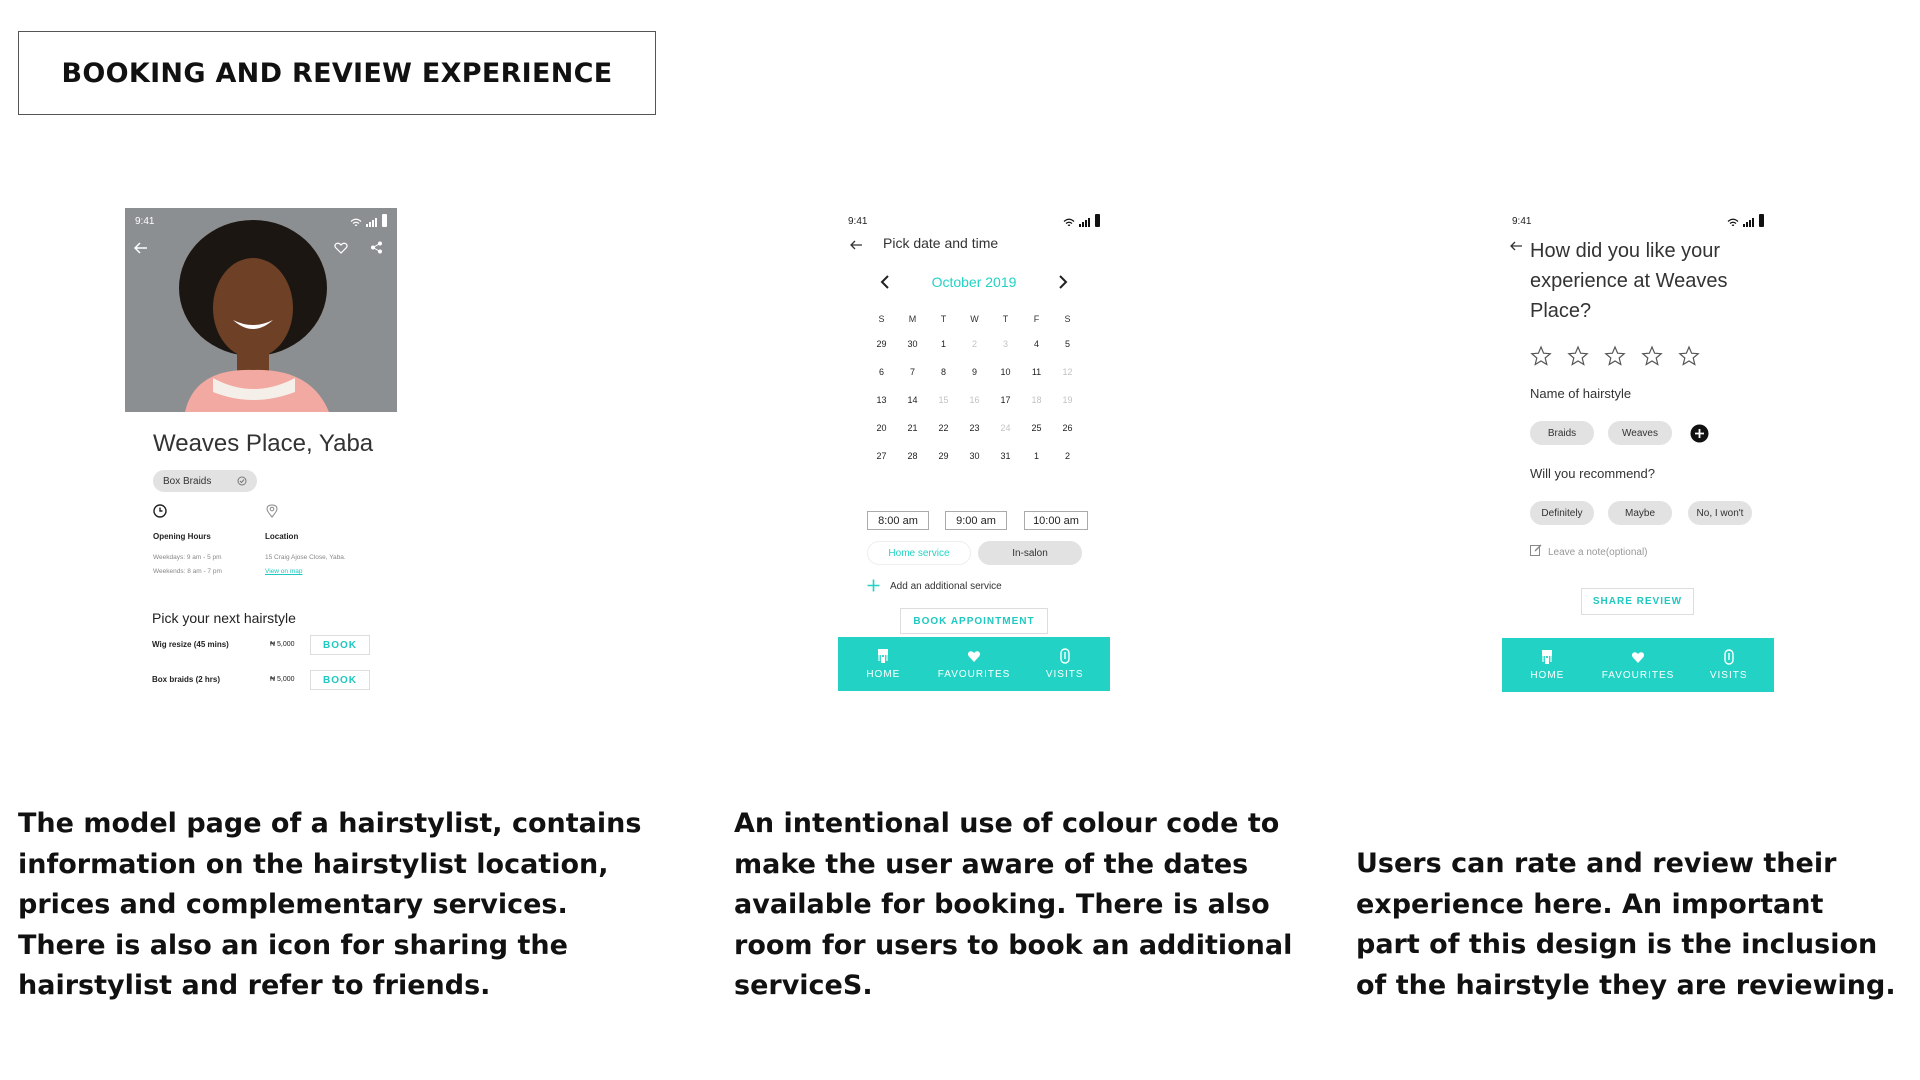 The height and width of the screenshot is (1080, 1920). I want to click on view-on-map-link: View on map, so click(283, 571).